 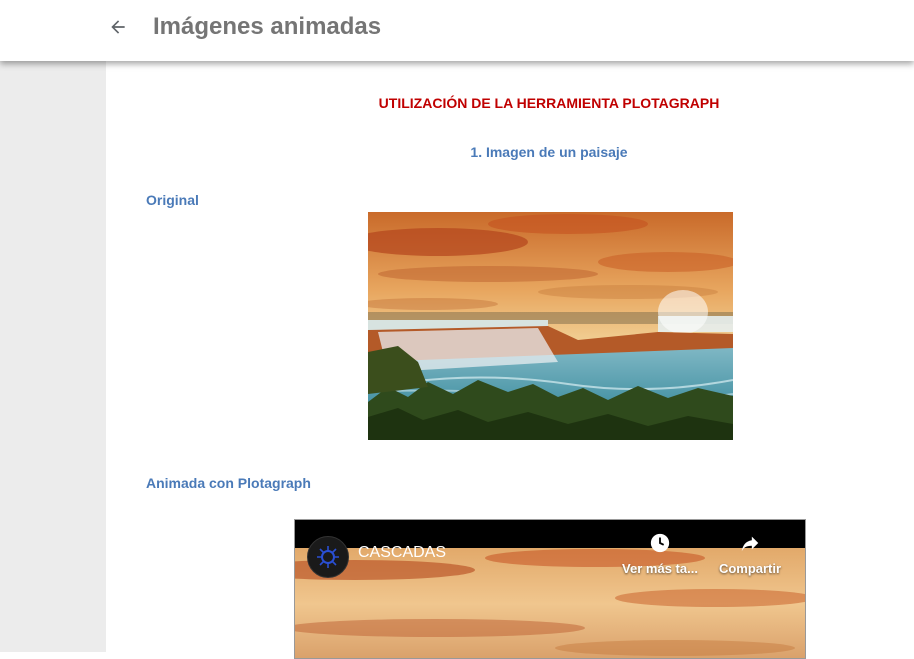 What do you see at coordinates (750, 568) in the screenshot?
I see `share-label: Compartir` at bounding box center [750, 568].